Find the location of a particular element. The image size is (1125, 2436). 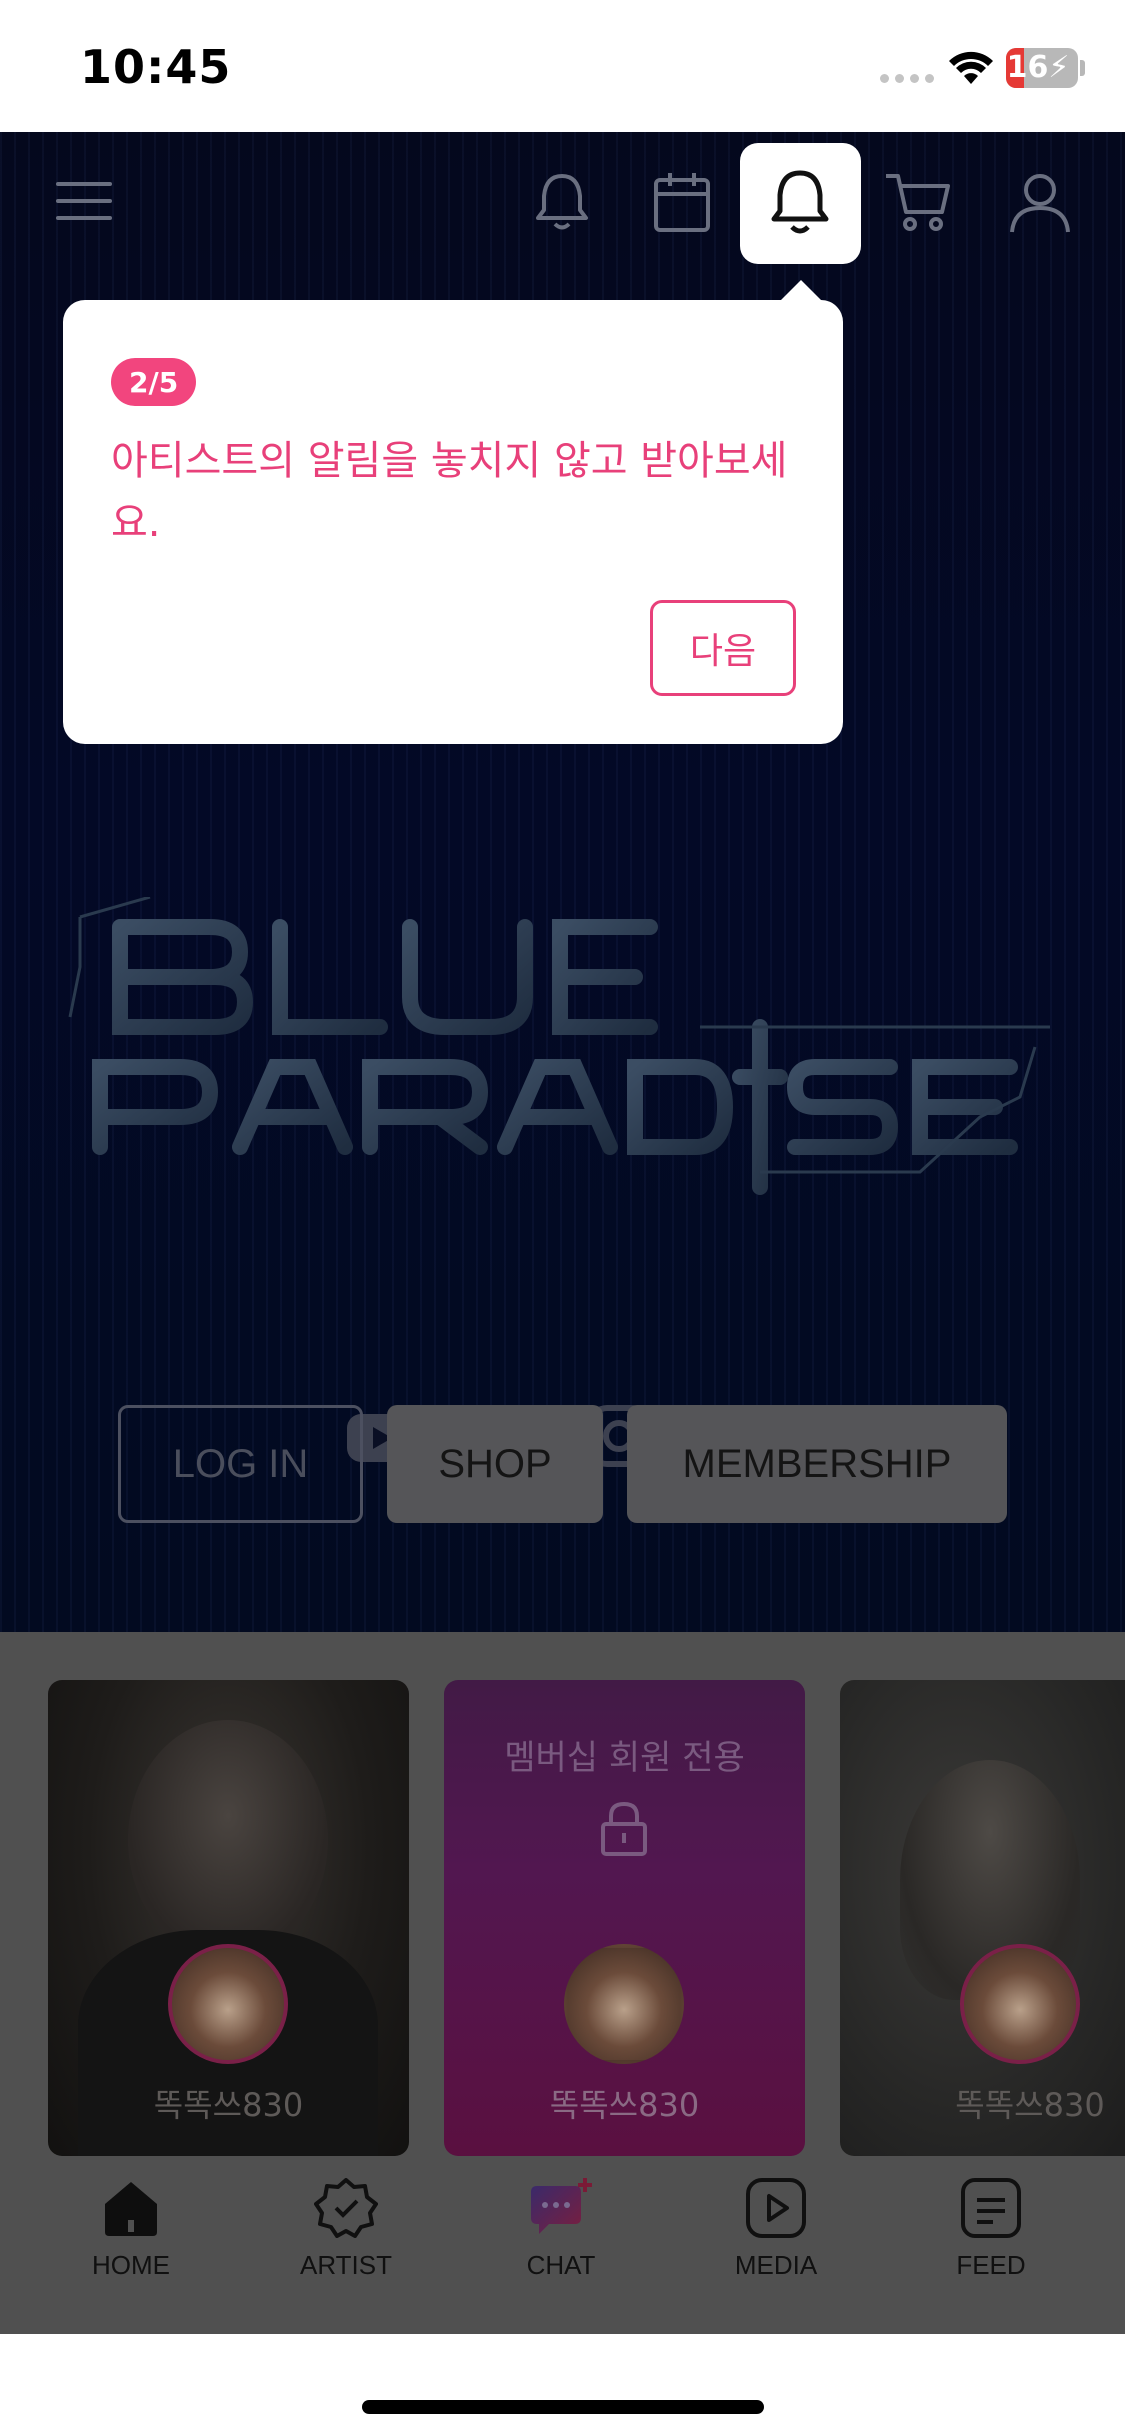

battery-icon: 16⚡ is located at coordinates (1042, 68).